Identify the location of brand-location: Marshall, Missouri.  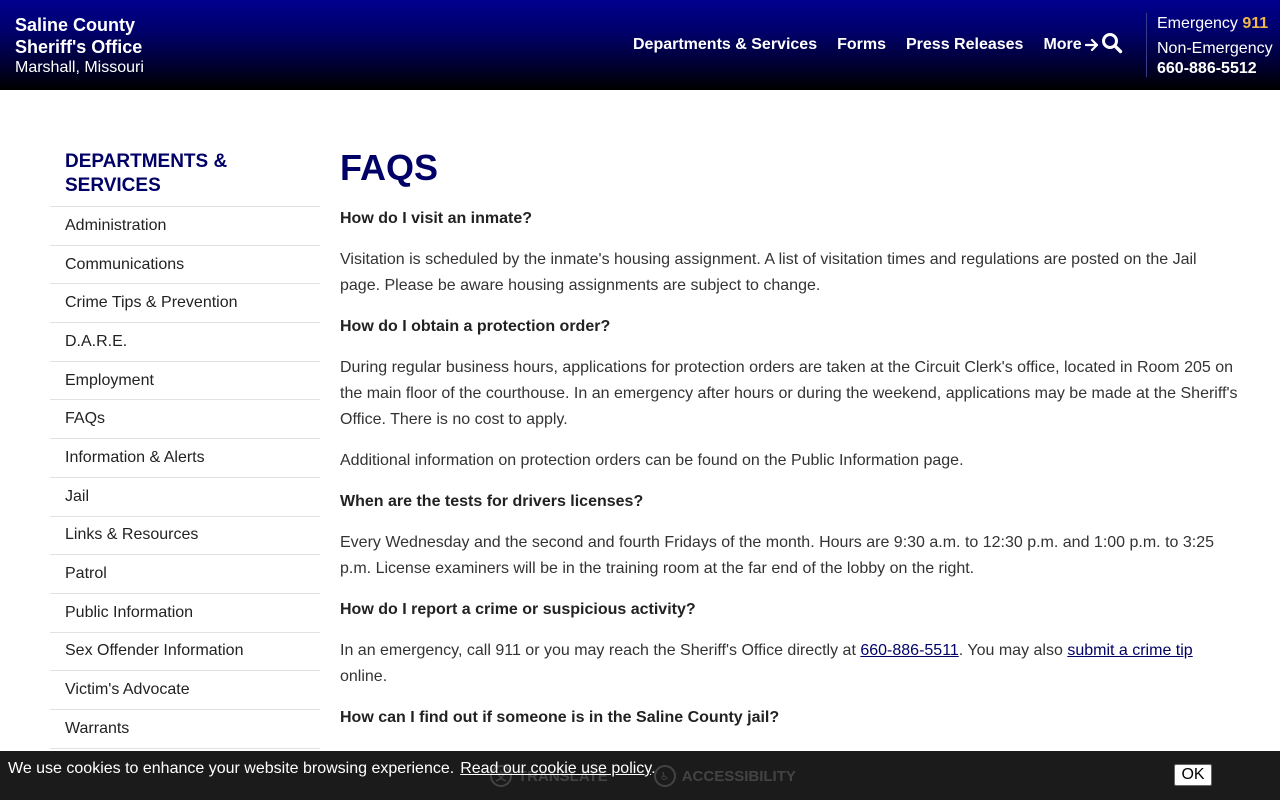
(79, 67).